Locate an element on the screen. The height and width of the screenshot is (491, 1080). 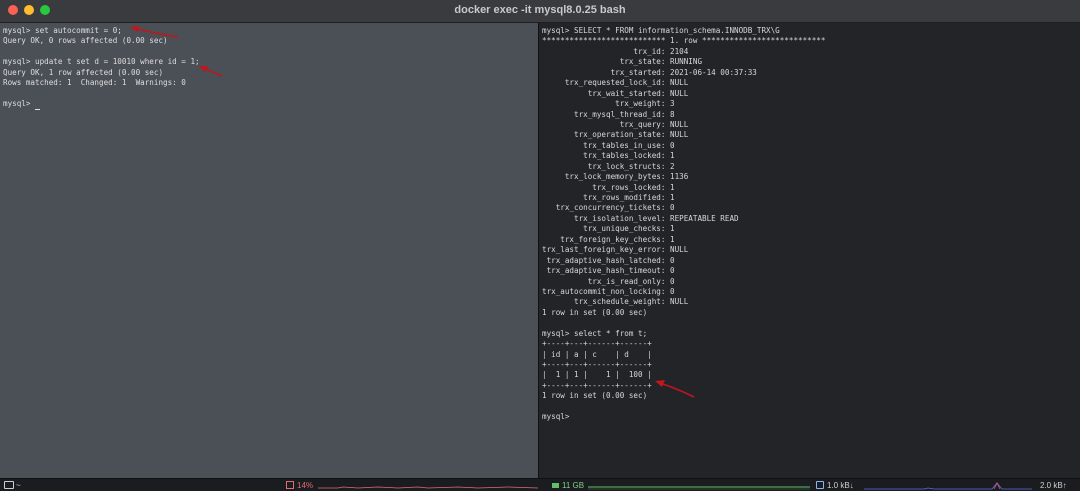
window-title: docker exec -it mysql8.0.25 bash is located at coordinates (540, 10).